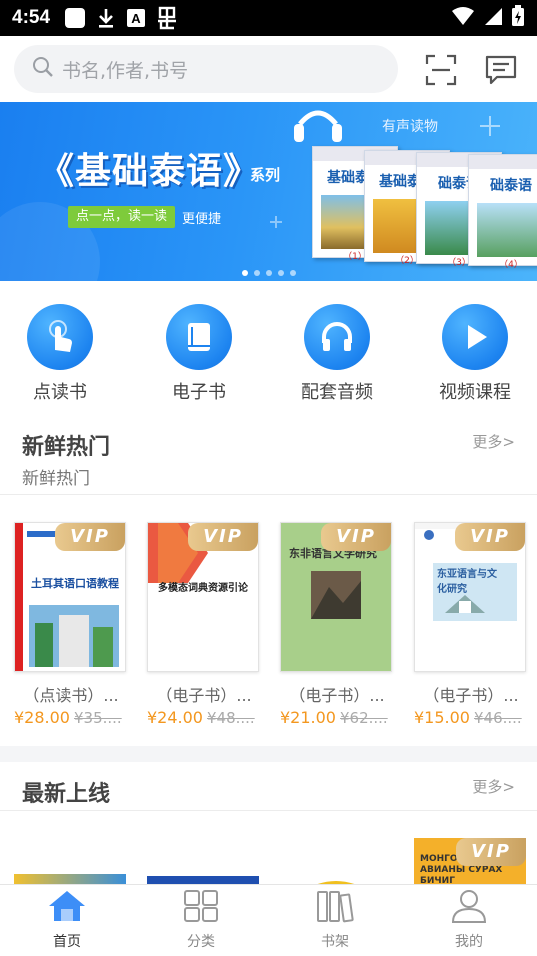  Describe the element at coordinates (201, 908) in the screenshot. I see `category-icon` at that location.